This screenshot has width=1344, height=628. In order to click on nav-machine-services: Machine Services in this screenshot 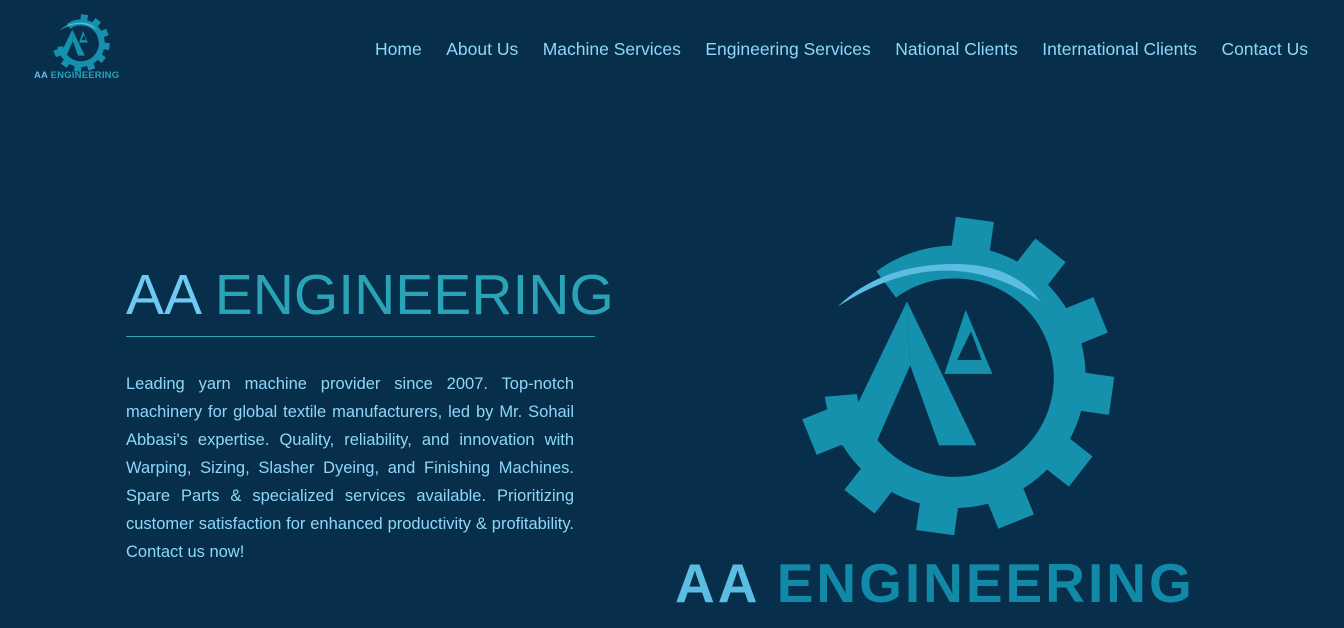, I will do `click(612, 49)`.